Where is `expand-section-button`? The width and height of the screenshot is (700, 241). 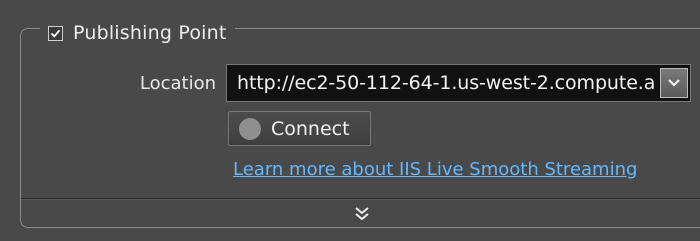 expand-section-button is located at coordinates (362, 214).